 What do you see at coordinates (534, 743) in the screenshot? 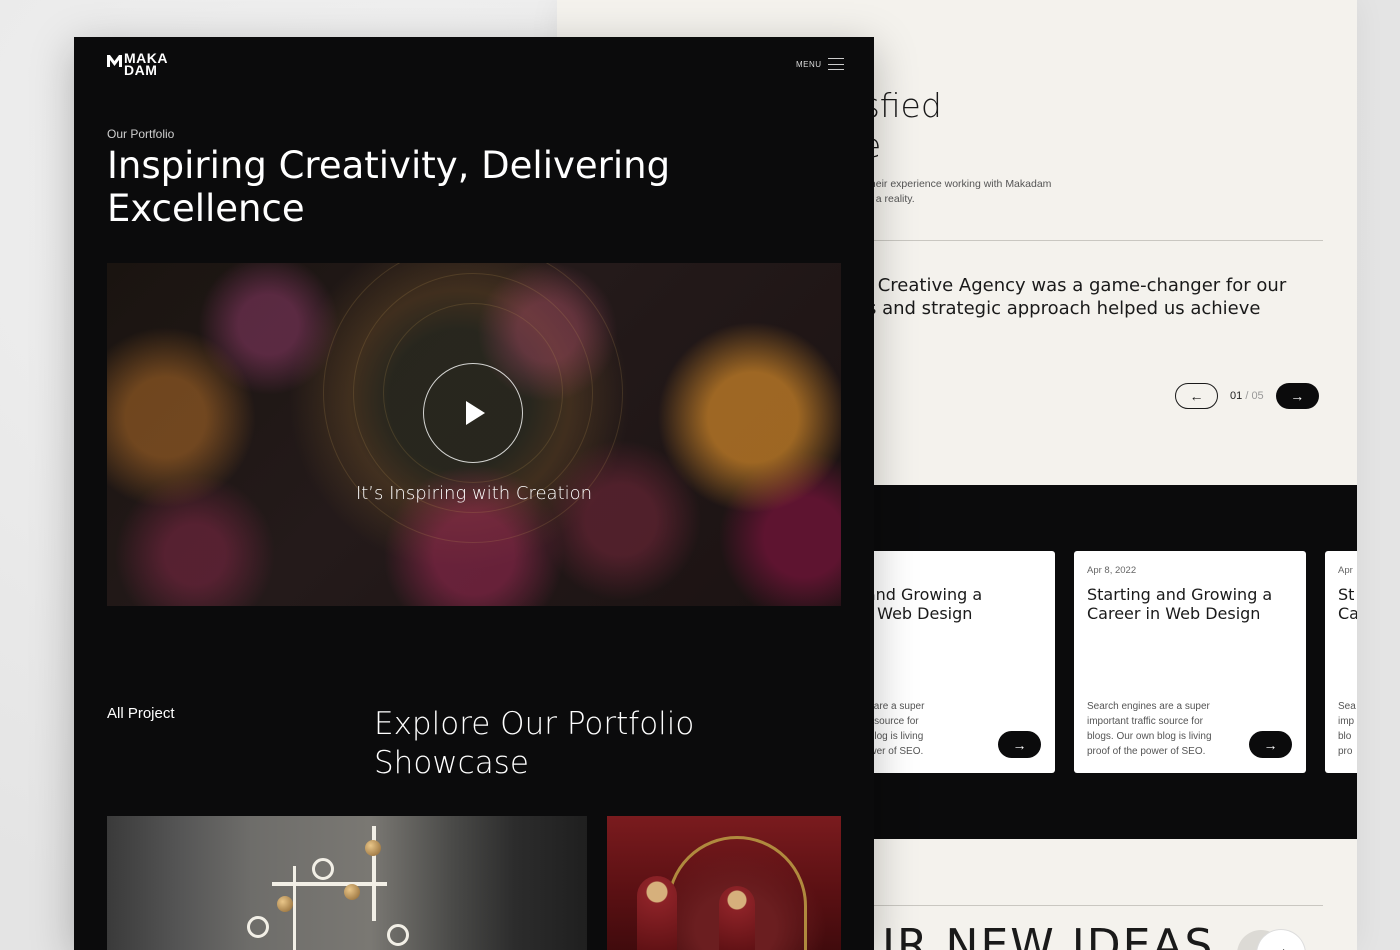
I see `portfolio-title: Explore Our Portfolio Showcase` at bounding box center [534, 743].